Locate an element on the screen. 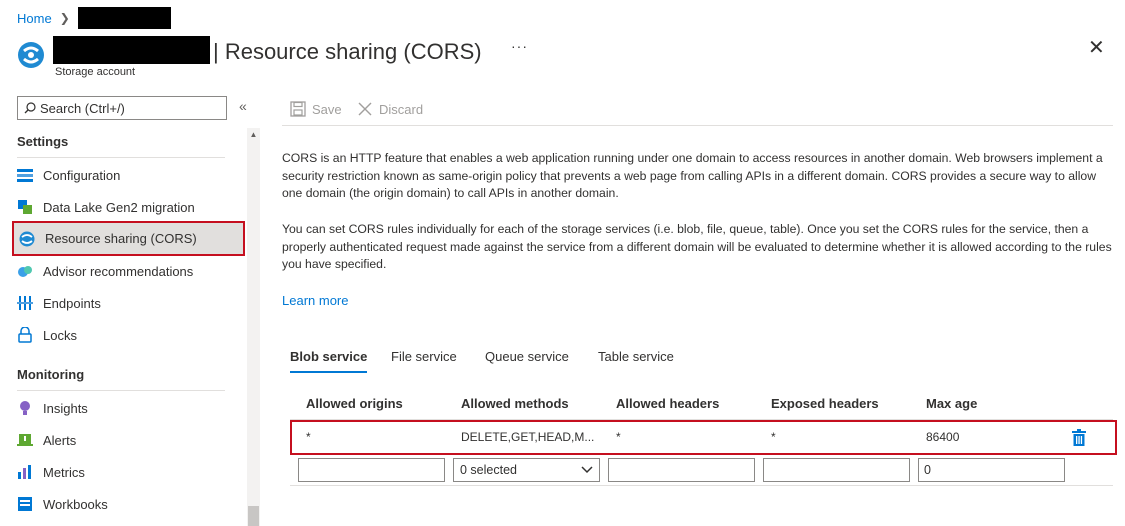 This screenshot has height=526, width=1125. allowed-methods-selected-value: 0 selected is located at coordinates (488, 470).